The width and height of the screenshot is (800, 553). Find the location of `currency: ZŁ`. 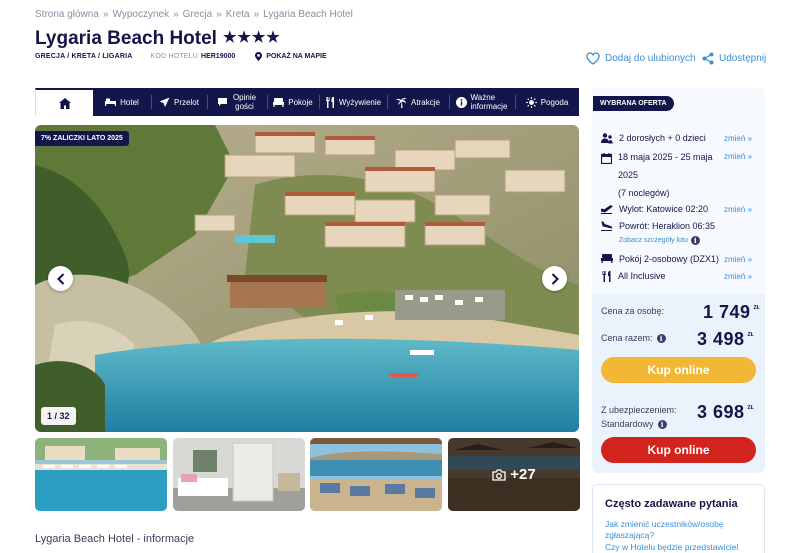

currency: ZŁ is located at coordinates (756, 308).